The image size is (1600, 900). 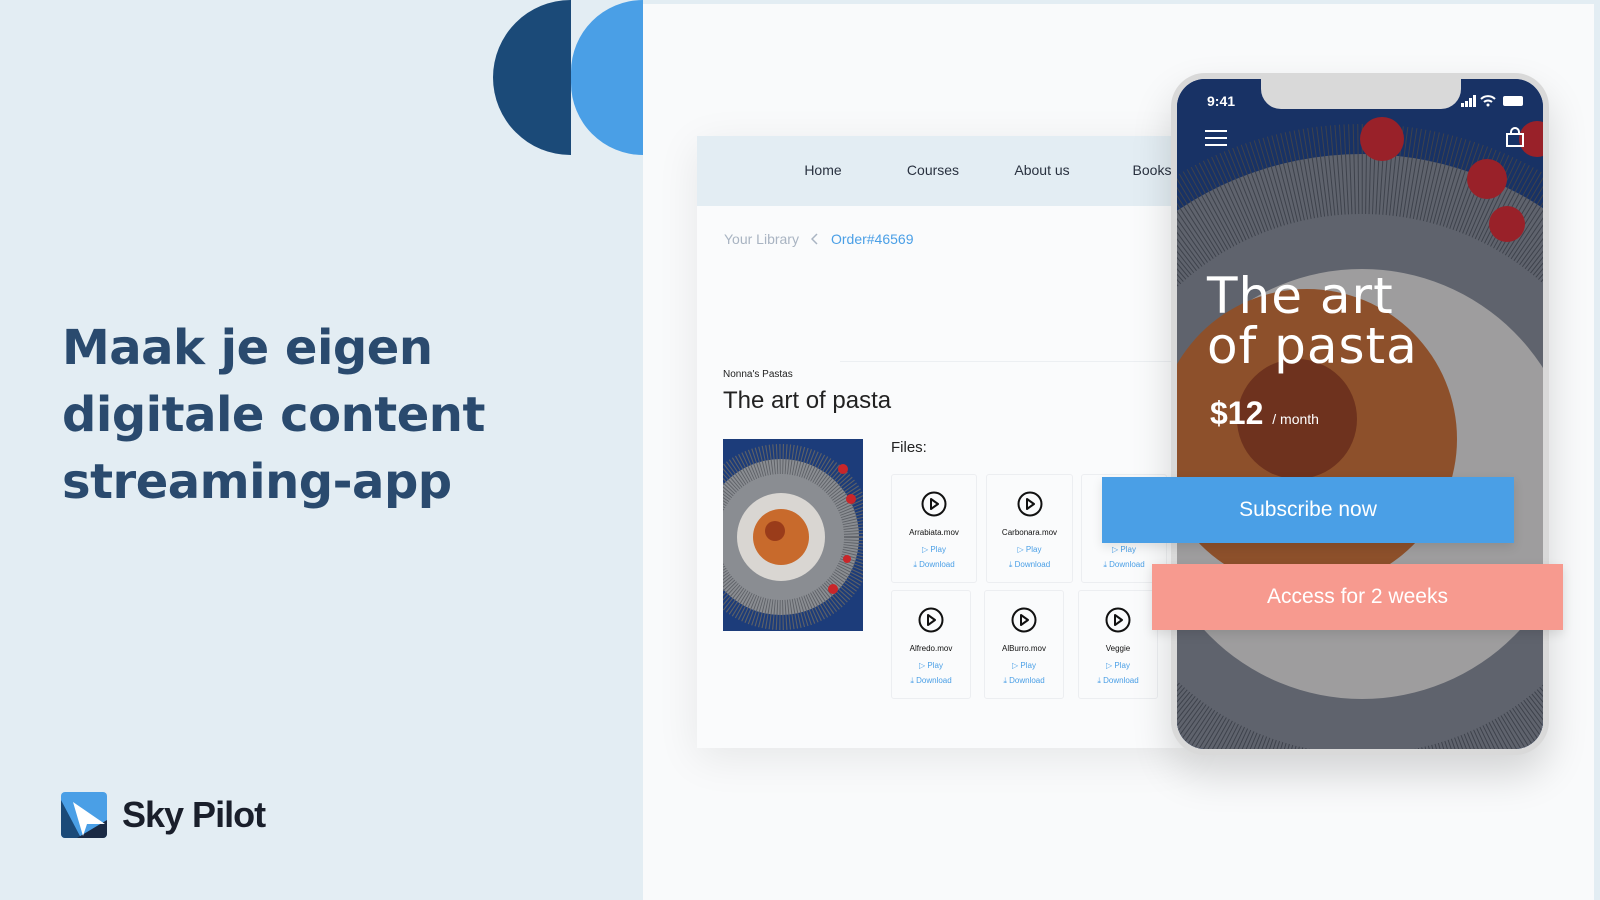 What do you see at coordinates (1597, 450) in the screenshot?
I see `right-strip` at bounding box center [1597, 450].